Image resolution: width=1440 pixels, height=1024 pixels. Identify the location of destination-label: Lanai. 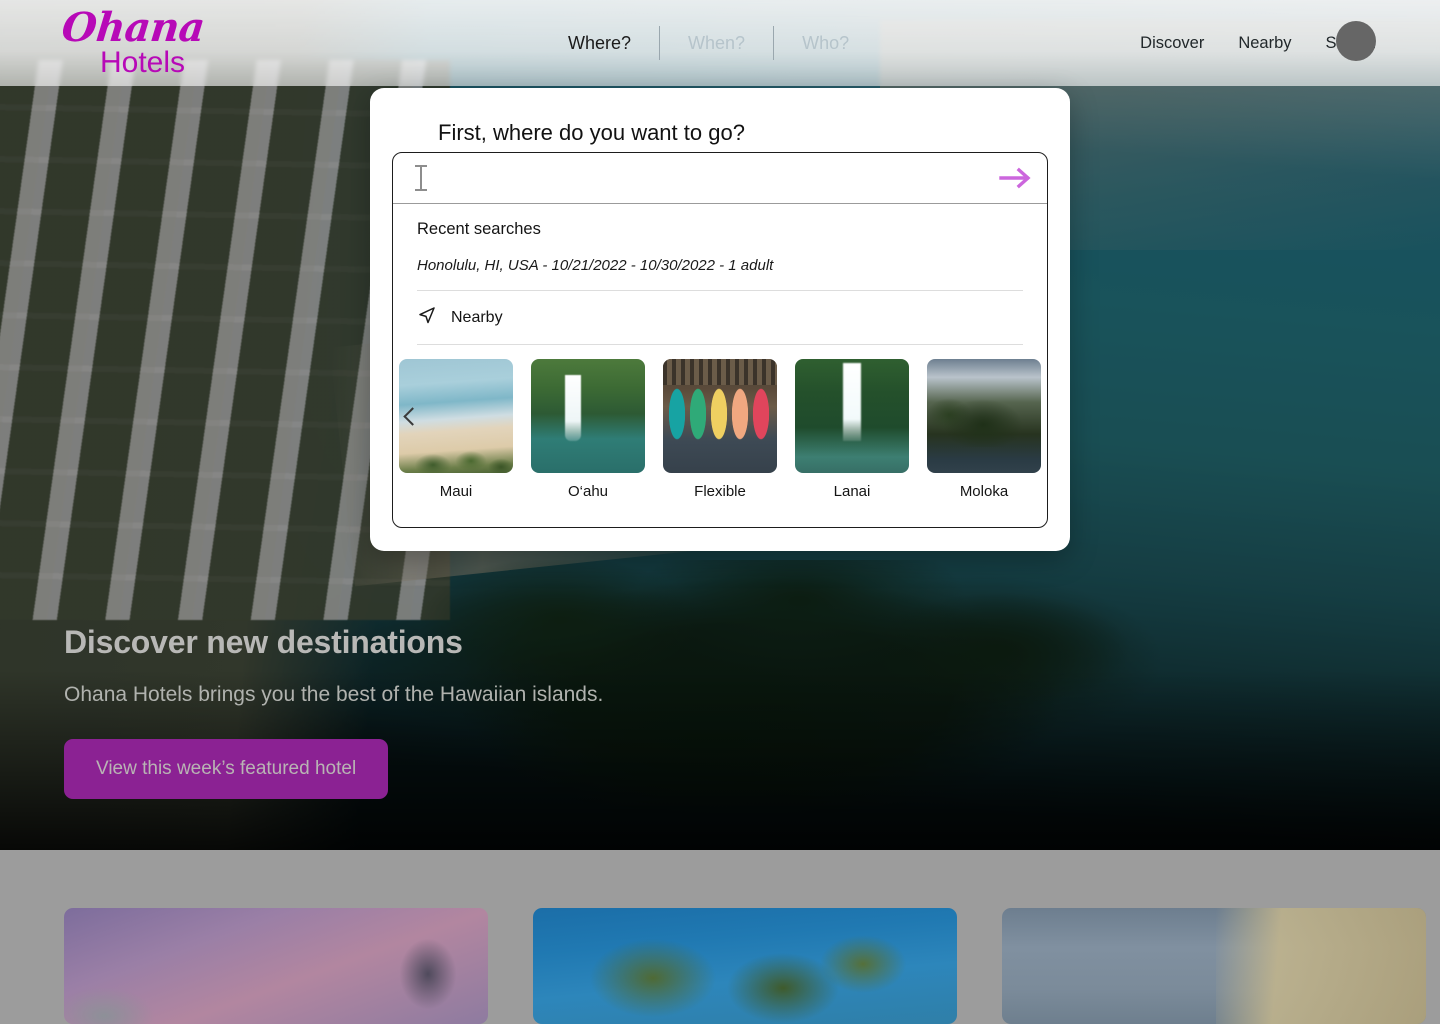
(852, 491).